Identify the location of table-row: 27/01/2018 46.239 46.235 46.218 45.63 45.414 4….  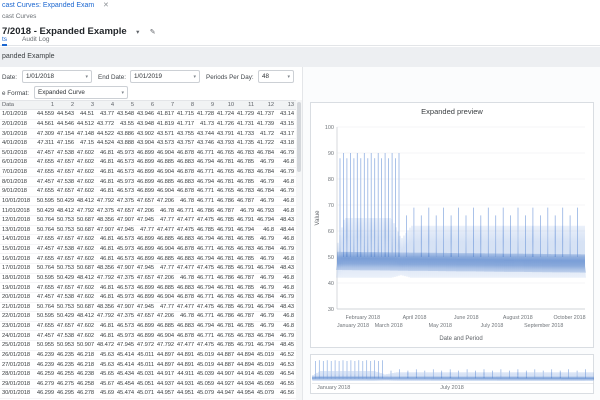
(148, 365).